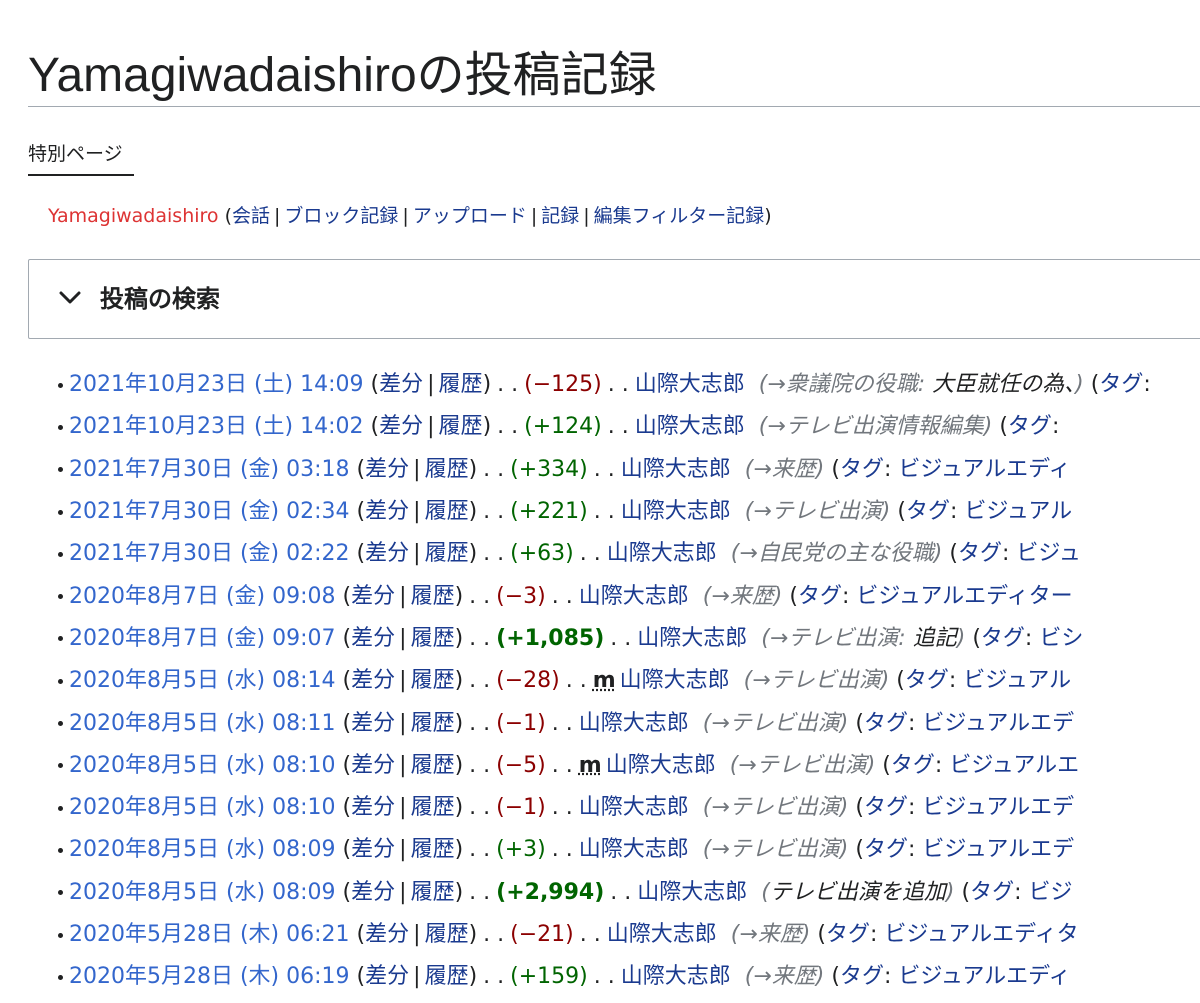 This screenshot has width=1200, height=1003. Describe the element at coordinates (679, 216) in the screenshot. I see `abuse-filter-log-link: 編集フィルター記録` at that location.